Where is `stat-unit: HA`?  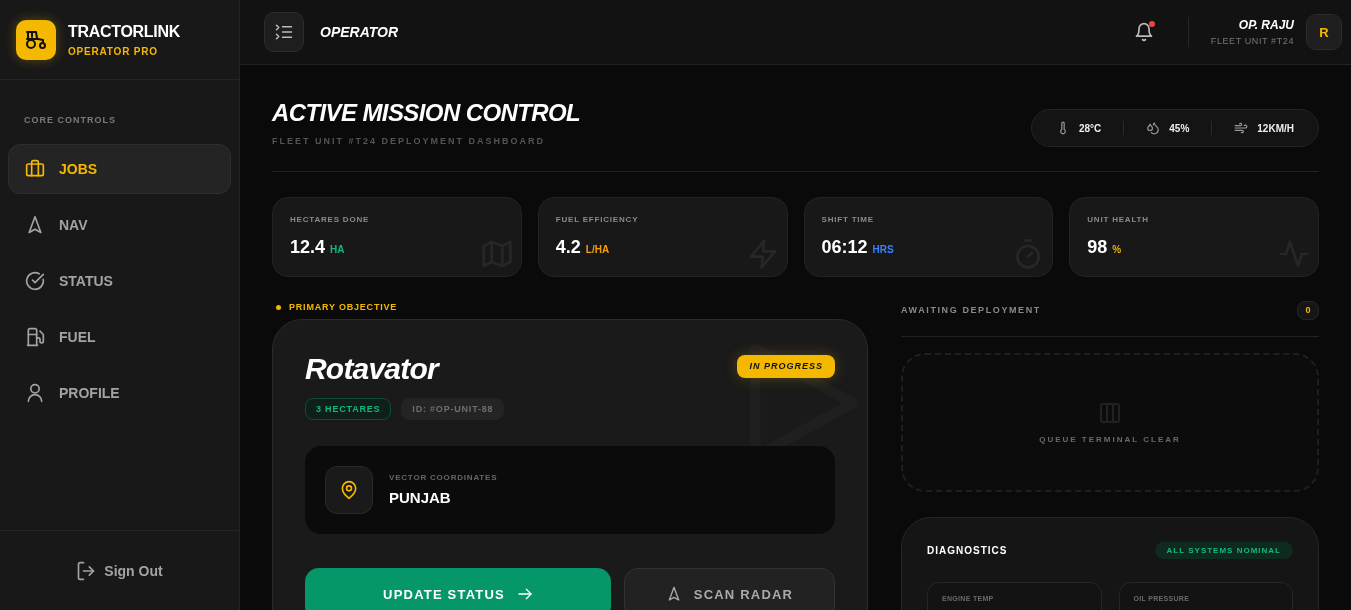 stat-unit: HA is located at coordinates (337, 249).